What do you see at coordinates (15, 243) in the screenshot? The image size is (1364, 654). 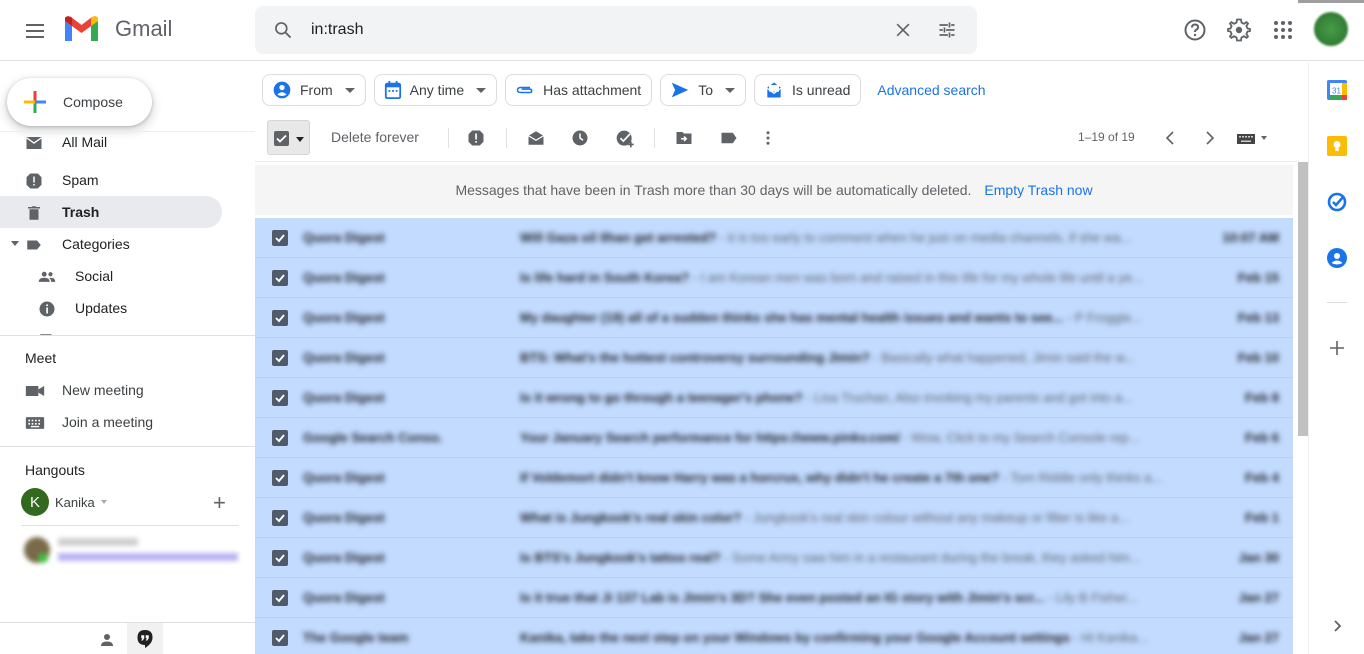 I see `expand-caret-icon` at bounding box center [15, 243].